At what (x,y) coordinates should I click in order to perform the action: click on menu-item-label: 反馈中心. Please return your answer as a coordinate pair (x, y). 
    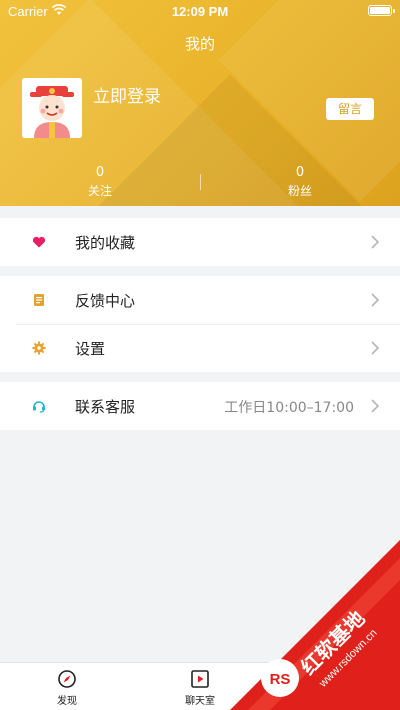
    Looking at the image, I should click on (105, 301).